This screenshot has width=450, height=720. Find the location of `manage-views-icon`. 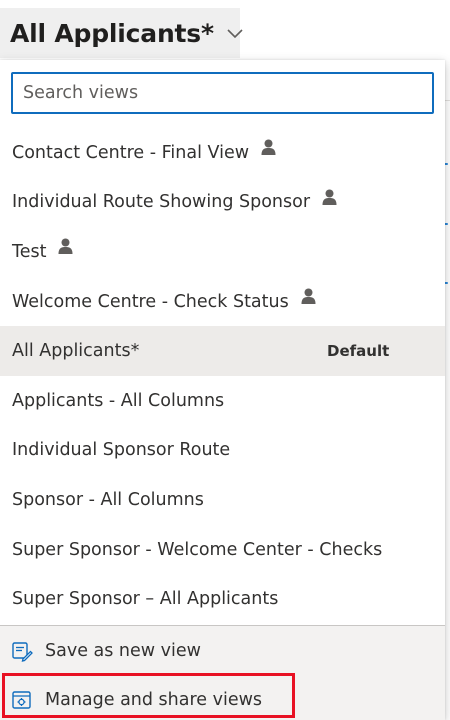

manage-views-icon is located at coordinates (22, 700).